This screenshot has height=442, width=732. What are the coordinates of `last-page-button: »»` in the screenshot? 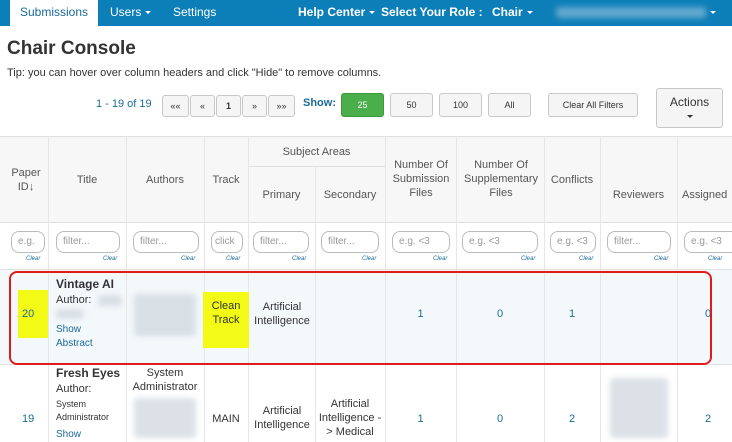 It's located at (281, 106).